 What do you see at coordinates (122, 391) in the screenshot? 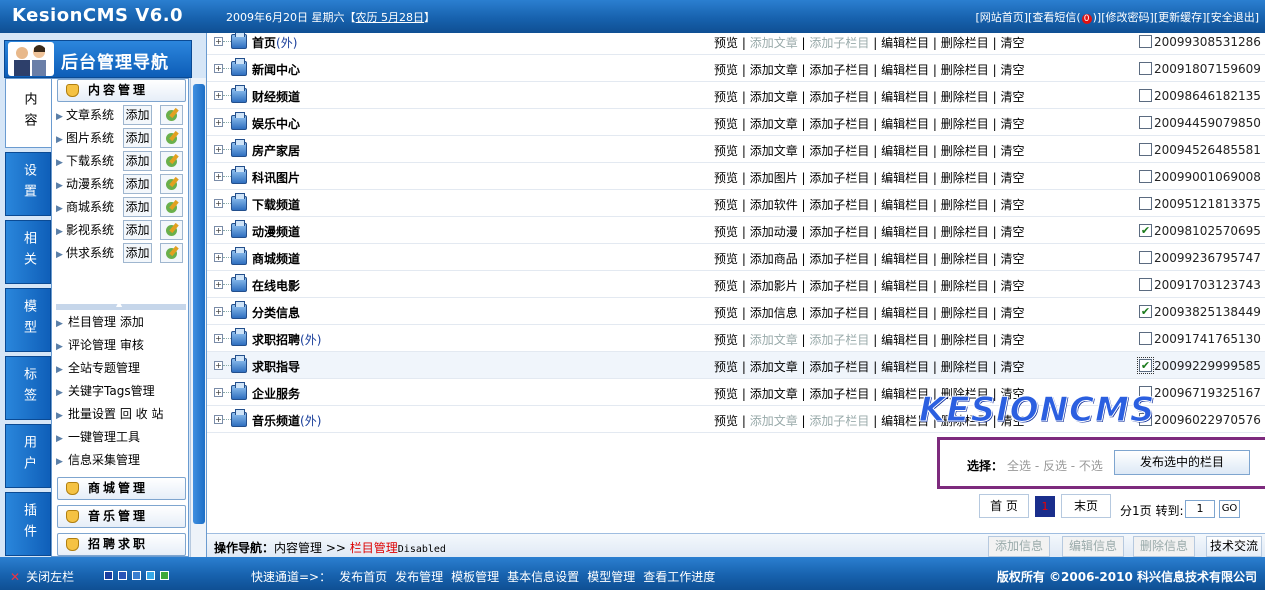
I see `sidebar-link-tags: ▶ 关键字Tags管理` at bounding box center [122, 391].